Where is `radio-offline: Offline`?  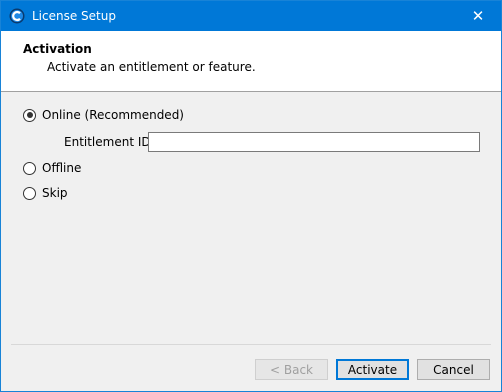 radio-offline: Offline is located at coordinates (52, 168).